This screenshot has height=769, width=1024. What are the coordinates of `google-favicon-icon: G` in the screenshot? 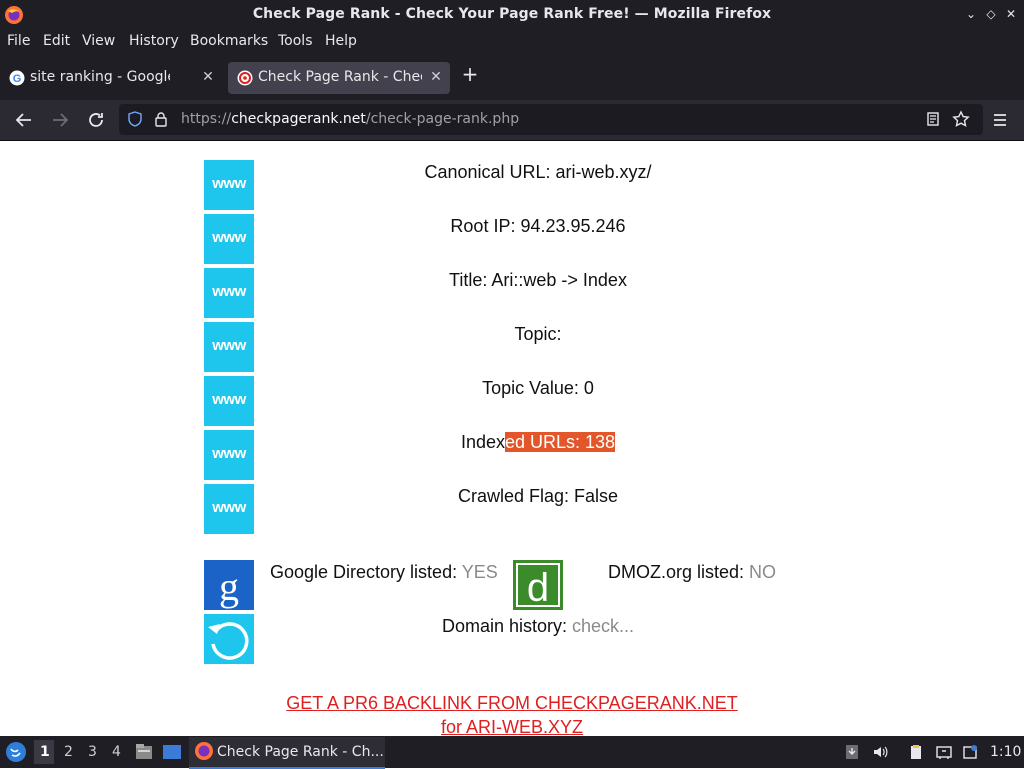 It's located at (17, 78).